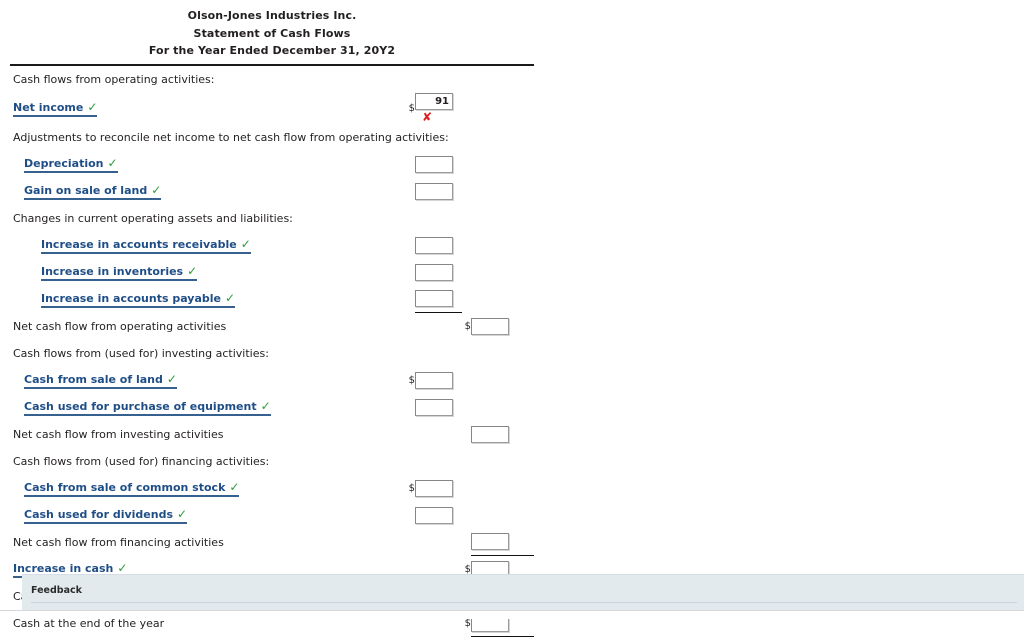 This screenshot has width=1024, height=637. Describe the element at coordinates (524, 602) in the screenshot. I see `feedback-divider` at that location.